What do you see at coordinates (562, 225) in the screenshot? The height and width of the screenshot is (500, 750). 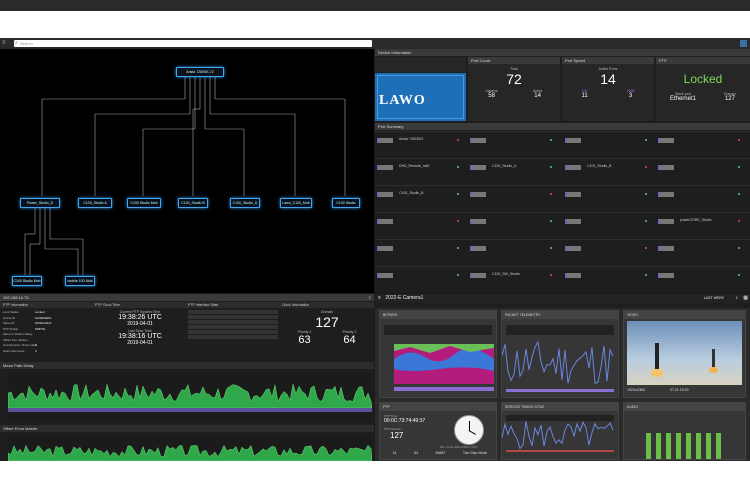 I see `table-row: powerCORE_Studio` at bounding box center [562, 225].